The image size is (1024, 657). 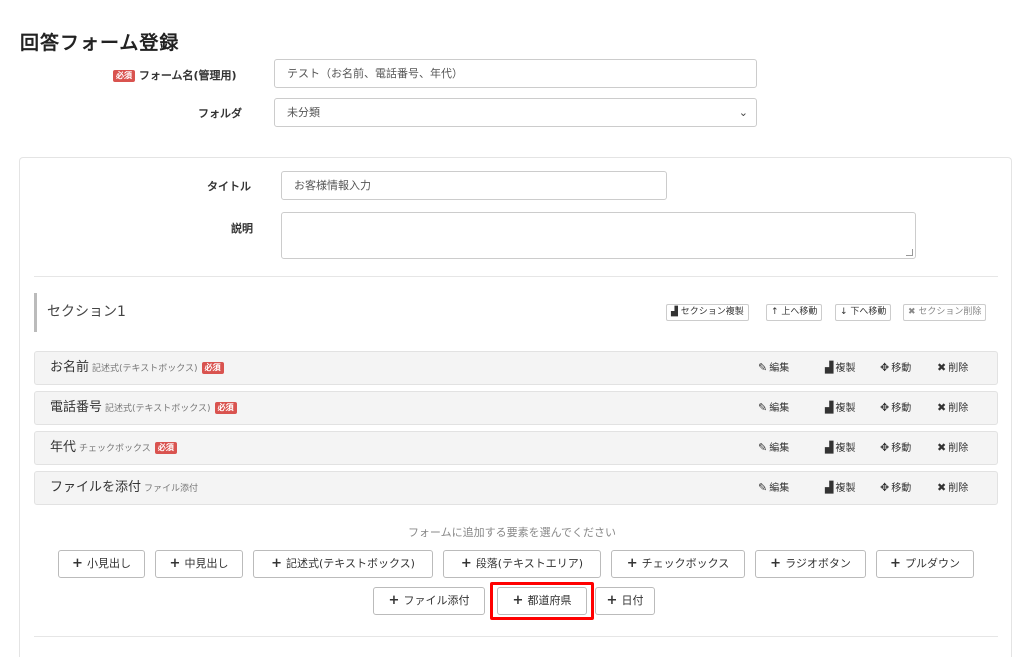 What do you see at coordinates (516, 448) in the screenshot?
I see `item-row: 年代 チェックボックス 必須 ✎ 編集 ▟ 複製 ✥ 移動 ✖ 削除` at bounding box center [516, 448].